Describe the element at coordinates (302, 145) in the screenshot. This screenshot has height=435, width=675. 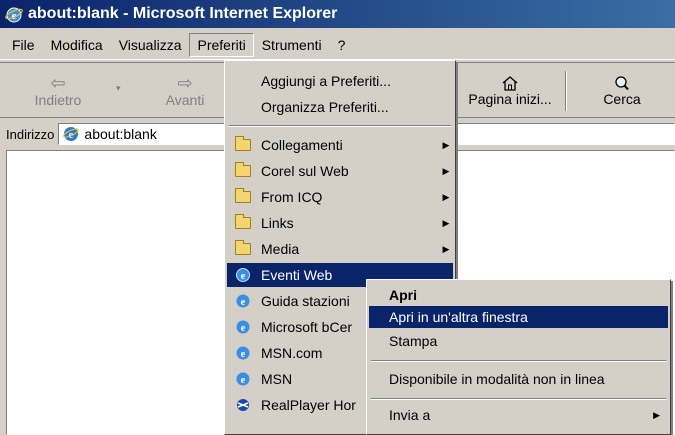
I see `folder-label: Collegamenti` at that location.